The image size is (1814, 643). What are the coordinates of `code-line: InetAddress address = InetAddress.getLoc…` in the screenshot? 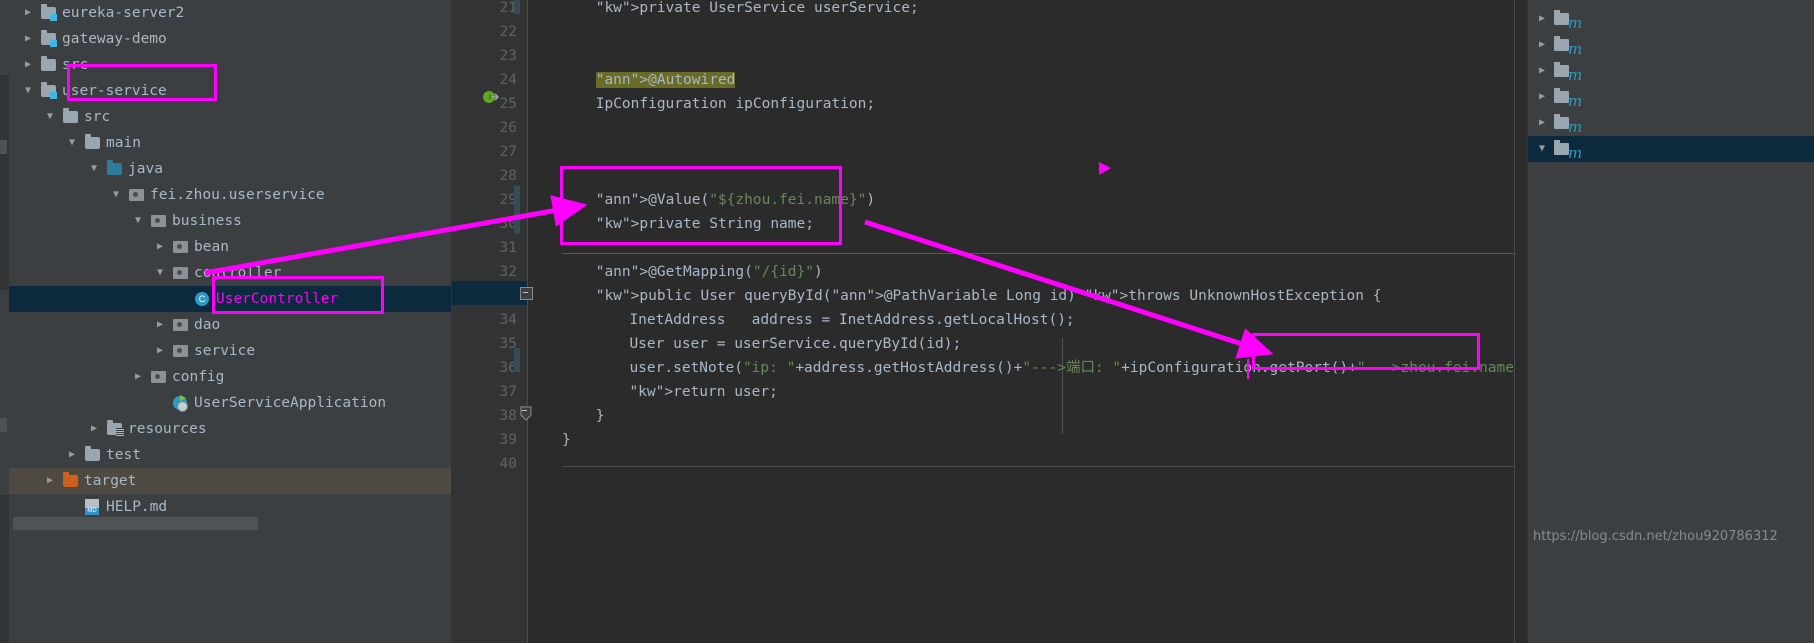 It's located at (851, 320).